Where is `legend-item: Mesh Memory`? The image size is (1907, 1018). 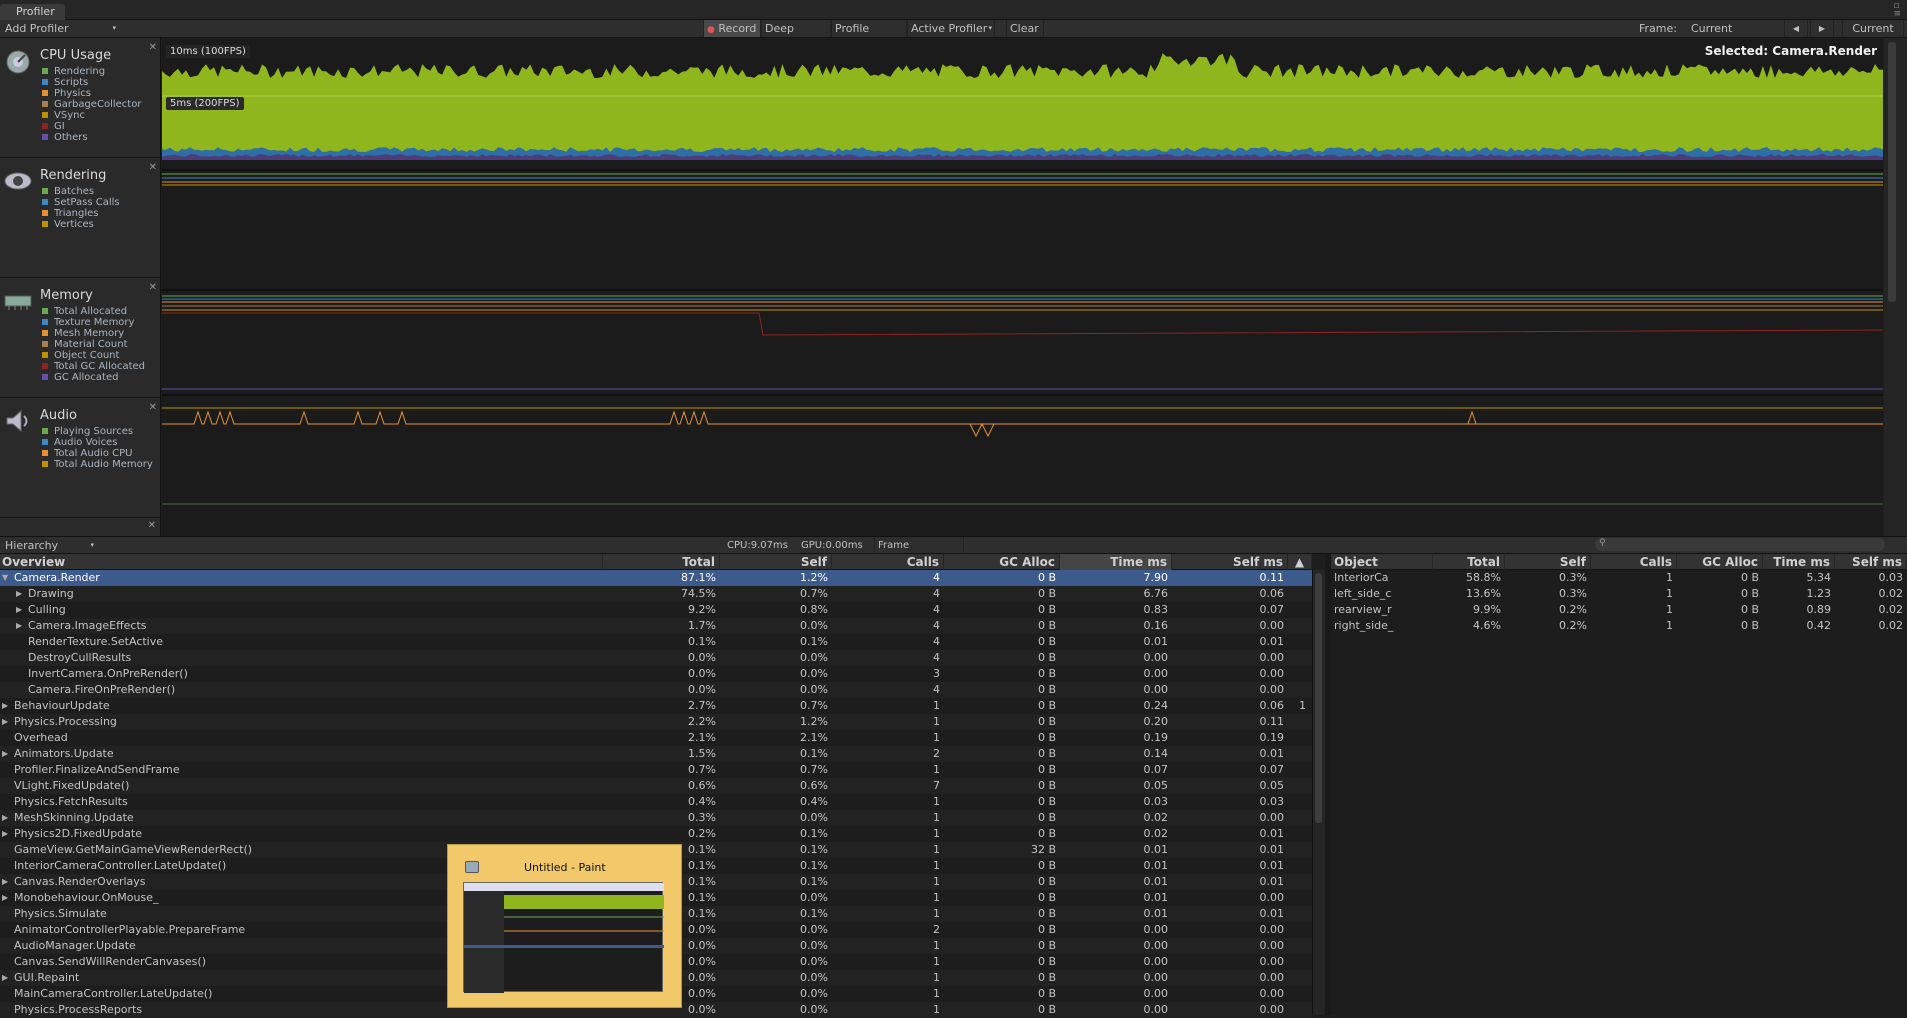
legend-item: Mesh Memory is located at coordinates (93, 333).